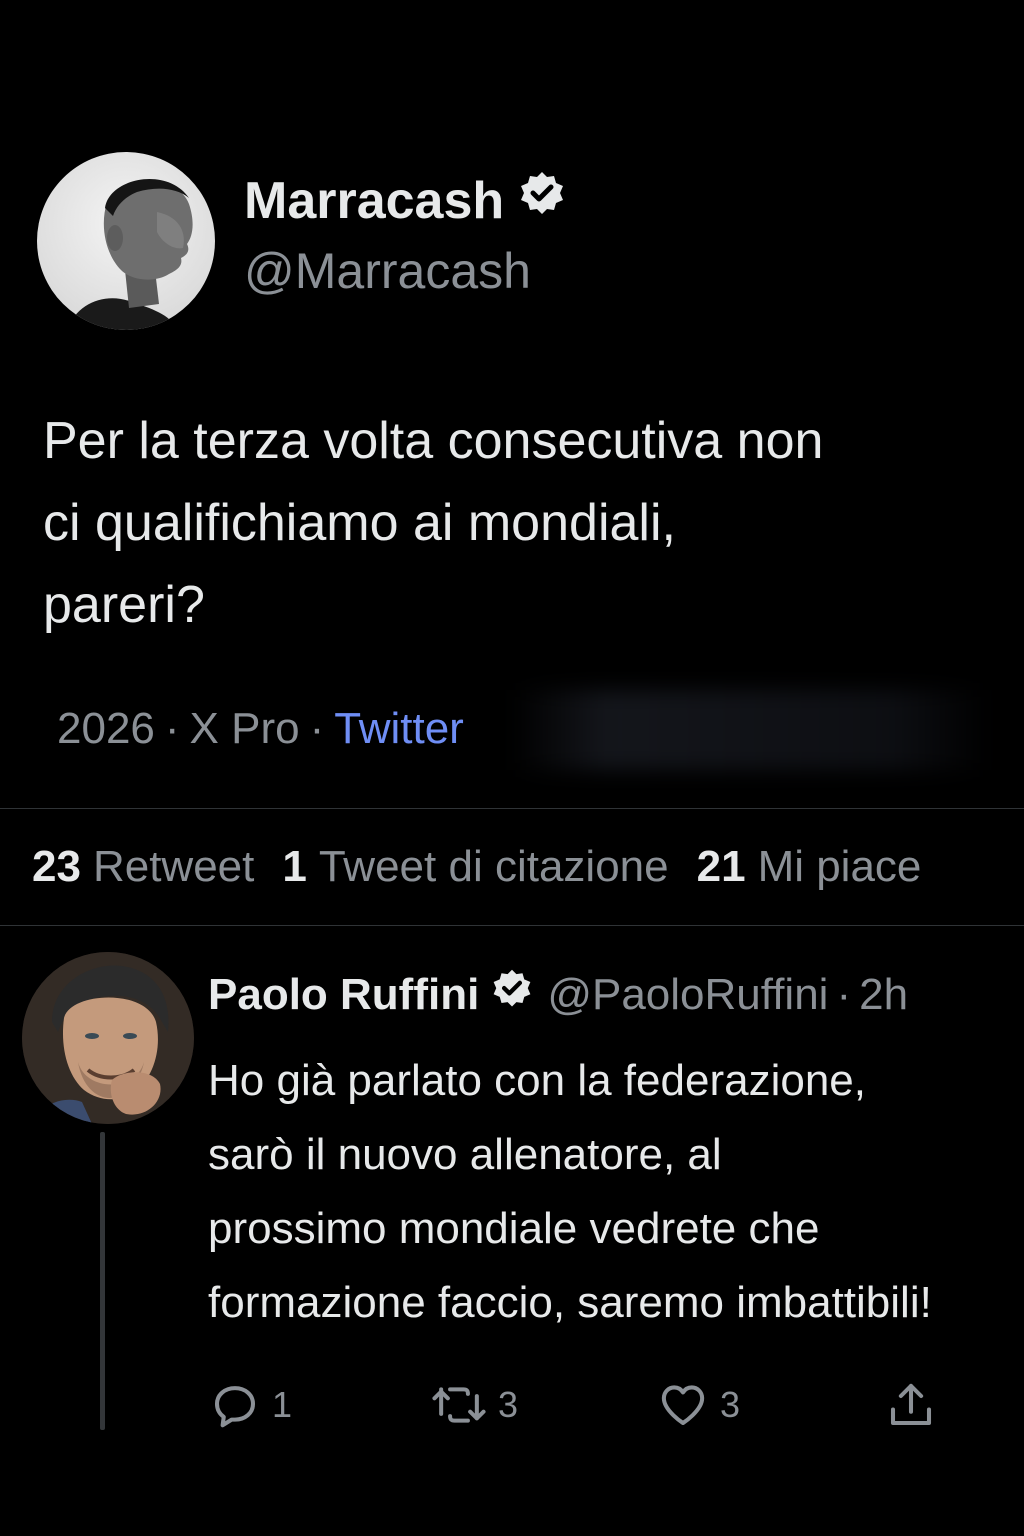  I want to click on blurred-region, so click(750, 730).